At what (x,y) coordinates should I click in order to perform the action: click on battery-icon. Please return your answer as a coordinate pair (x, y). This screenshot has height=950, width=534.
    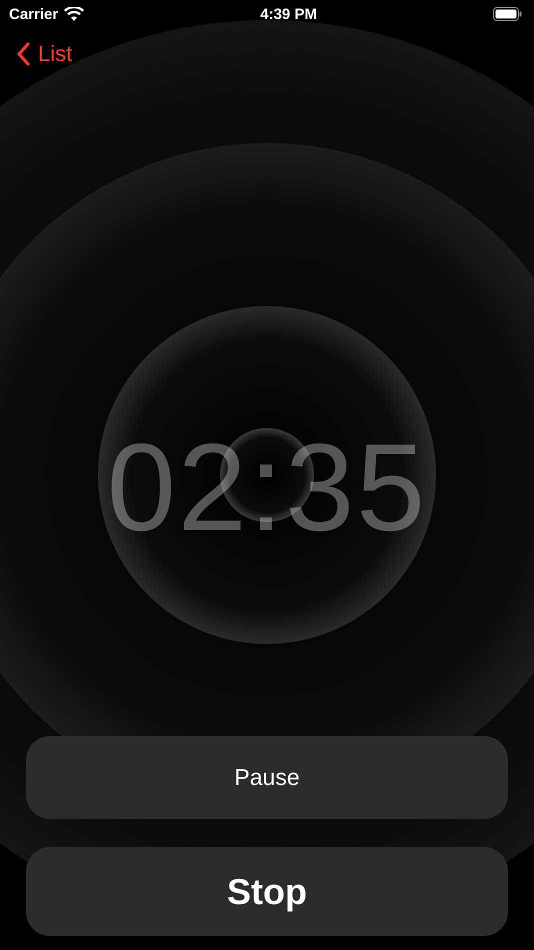
    Looking at the image, I should click on (507, 14).